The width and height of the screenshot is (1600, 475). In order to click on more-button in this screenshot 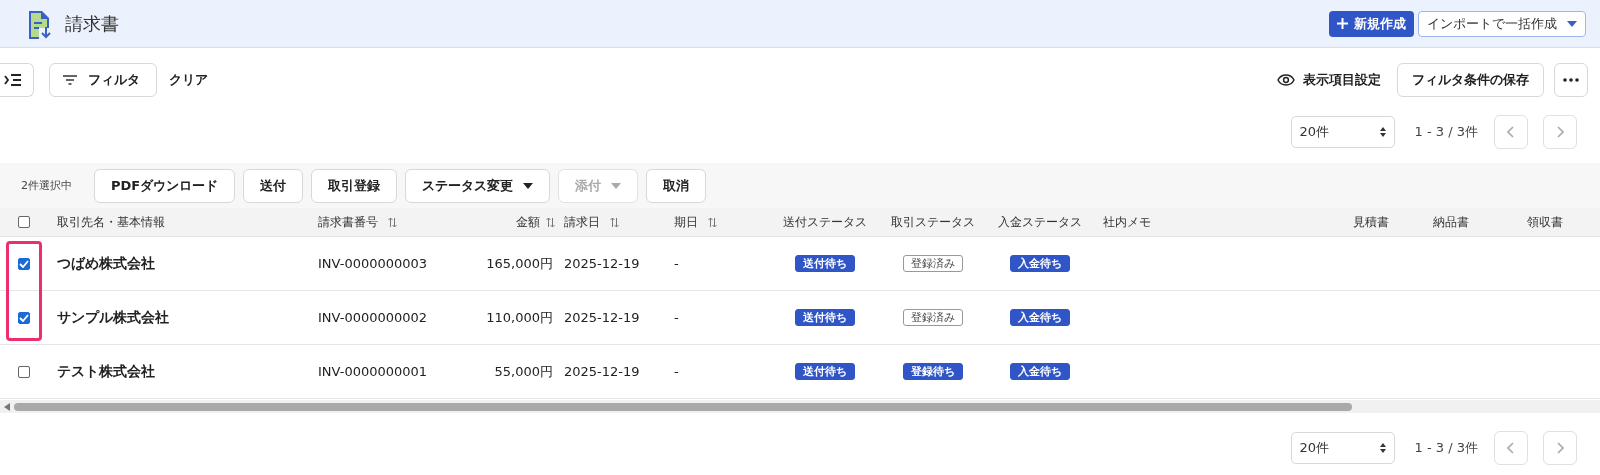, I will do `click(1571, 80)`.